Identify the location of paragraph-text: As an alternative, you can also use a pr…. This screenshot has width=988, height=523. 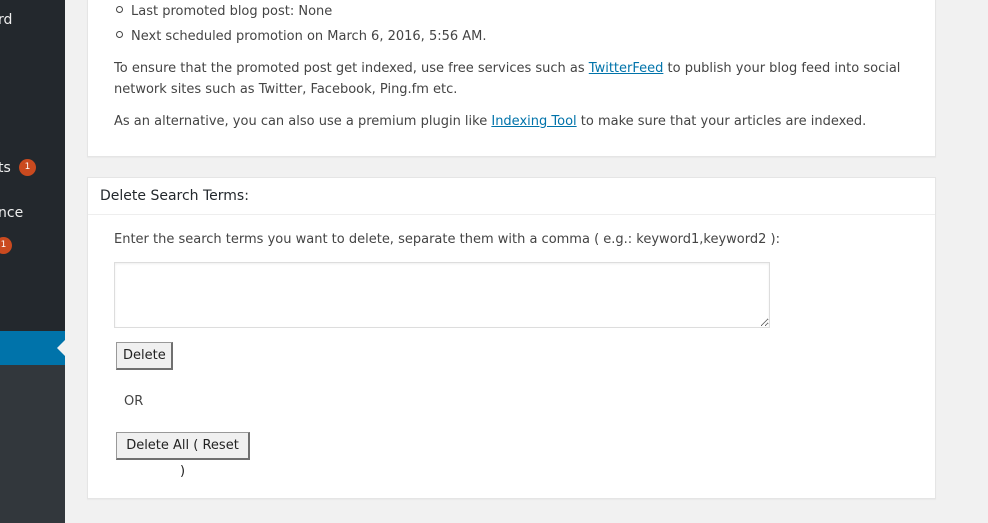
(303, 121).